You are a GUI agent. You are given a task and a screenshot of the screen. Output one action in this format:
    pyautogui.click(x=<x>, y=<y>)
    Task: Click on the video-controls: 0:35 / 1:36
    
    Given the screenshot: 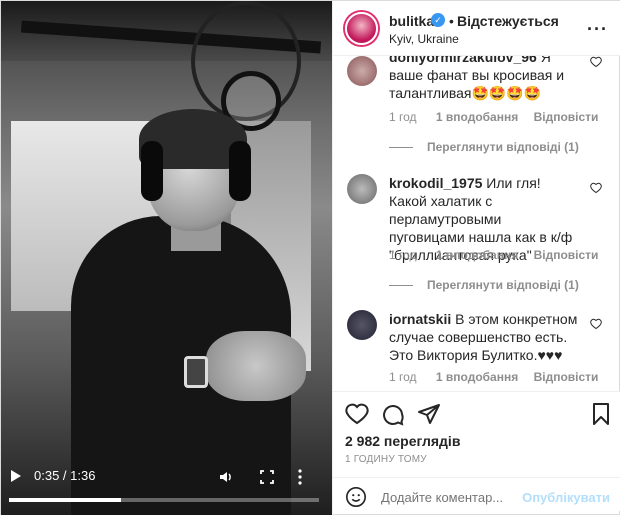 What is the action you would take?
    pyautogui.click(x=166, y=485)
    